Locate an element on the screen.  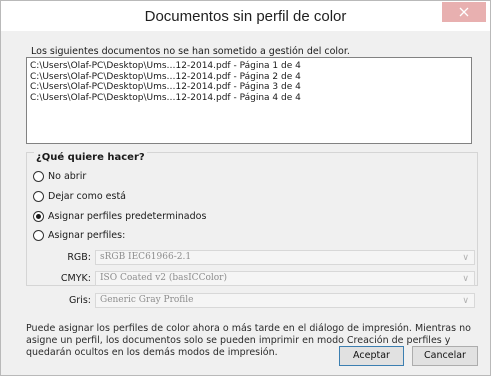
close-button is located at coordinates (464, 12).